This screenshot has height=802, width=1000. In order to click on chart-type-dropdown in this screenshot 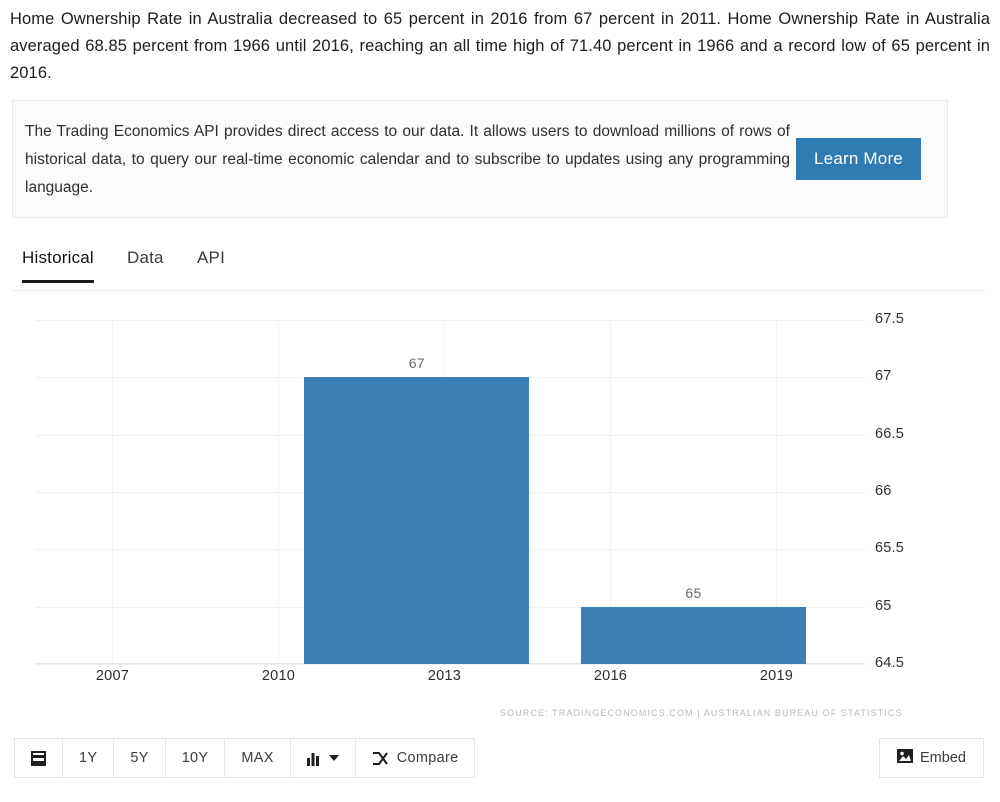, I will do `click(323, 758)`.